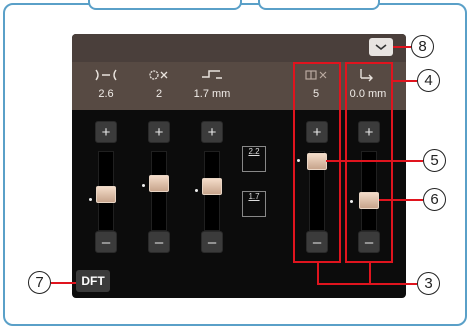 The image size is (470, 329). Describe the element at coordinates (212, 186) in the screenshot. I see `length-slider-handle` at that location.